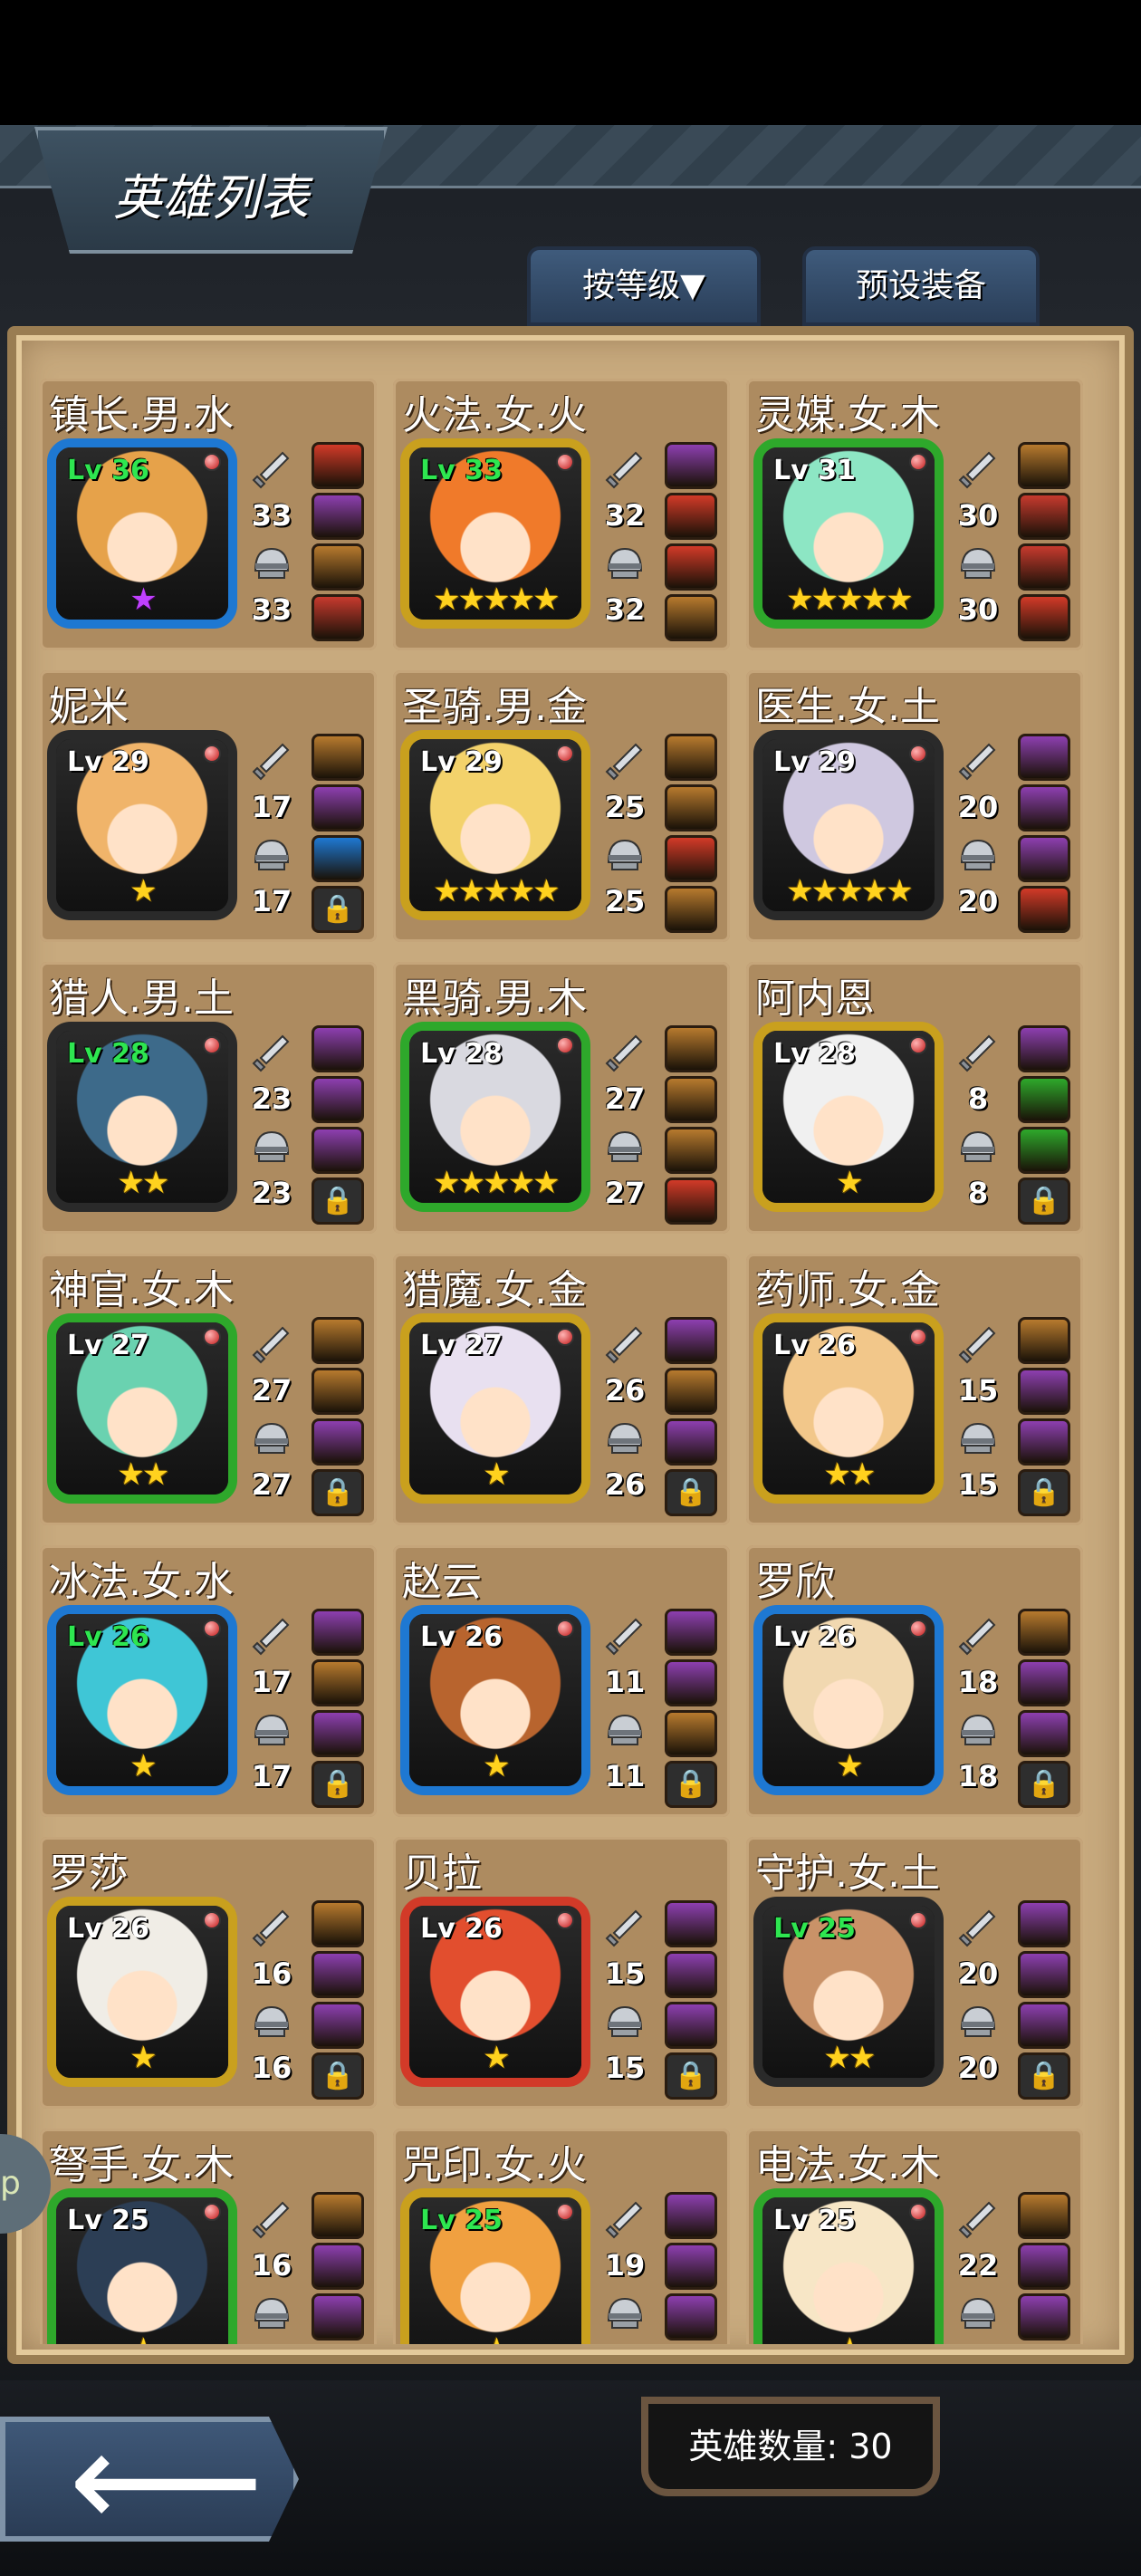 This screenshot has width=1141, height=2576. I want to click on hero-card: 弩手.女.木Lv 25★1616🔒, so click(208, 2236).